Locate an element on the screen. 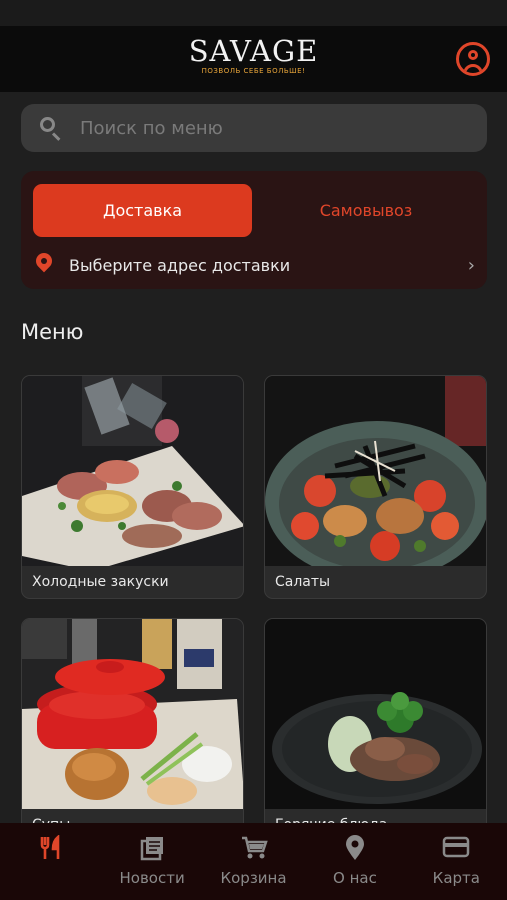  credit-card-icon is located at coordinates (456, 849).